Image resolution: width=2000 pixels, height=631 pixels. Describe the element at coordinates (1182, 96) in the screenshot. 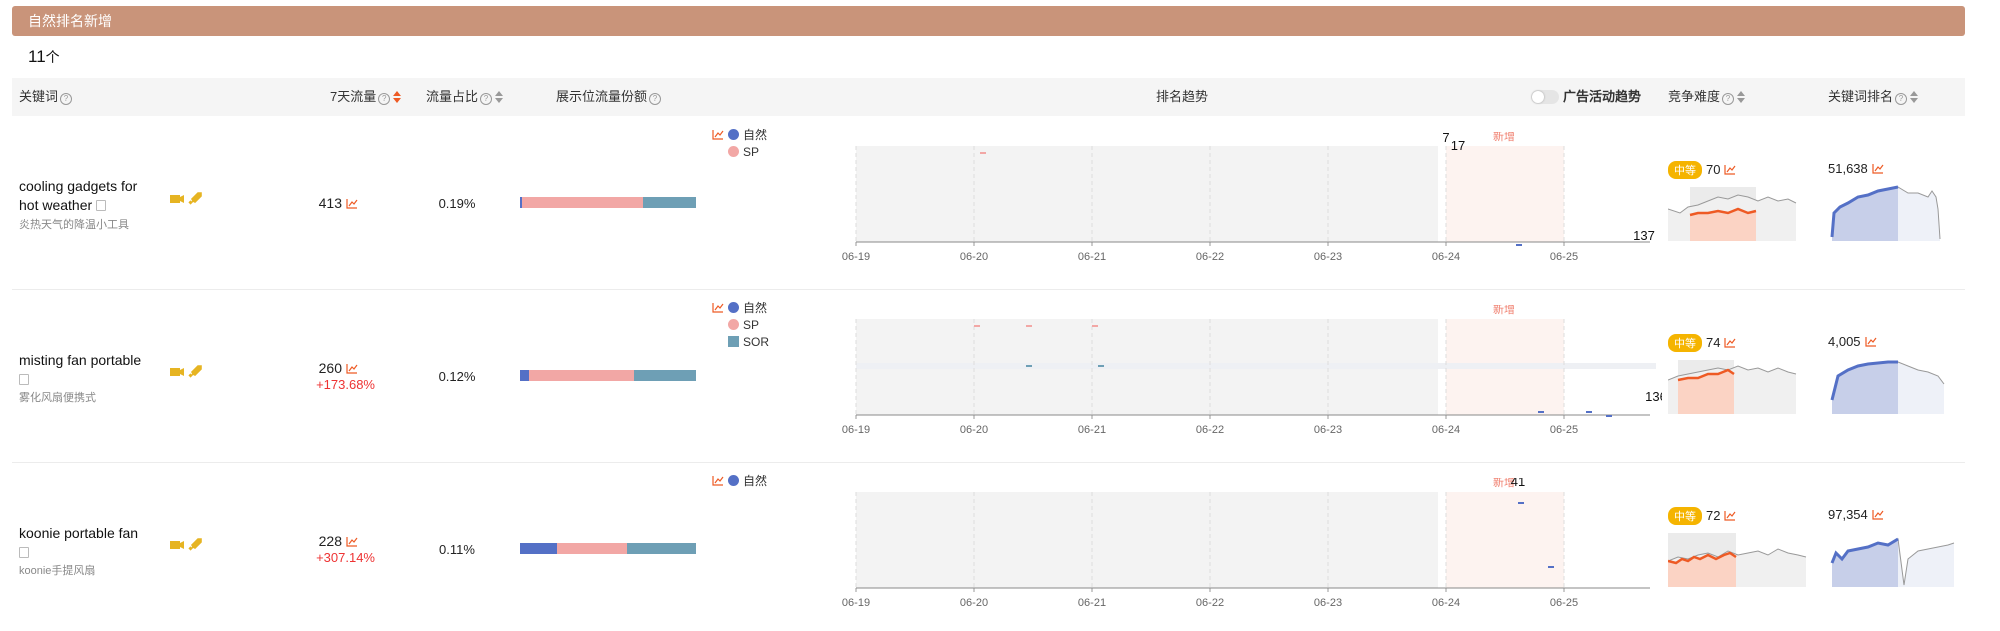

I see `col-rank-trend: 排名趋势` at that location.